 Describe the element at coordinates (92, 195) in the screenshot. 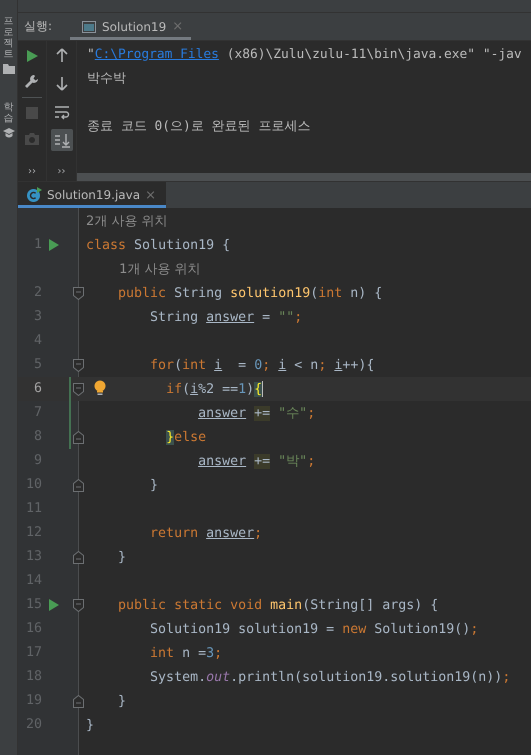

I see `editor-tab: Solution19.java ×` at that location.